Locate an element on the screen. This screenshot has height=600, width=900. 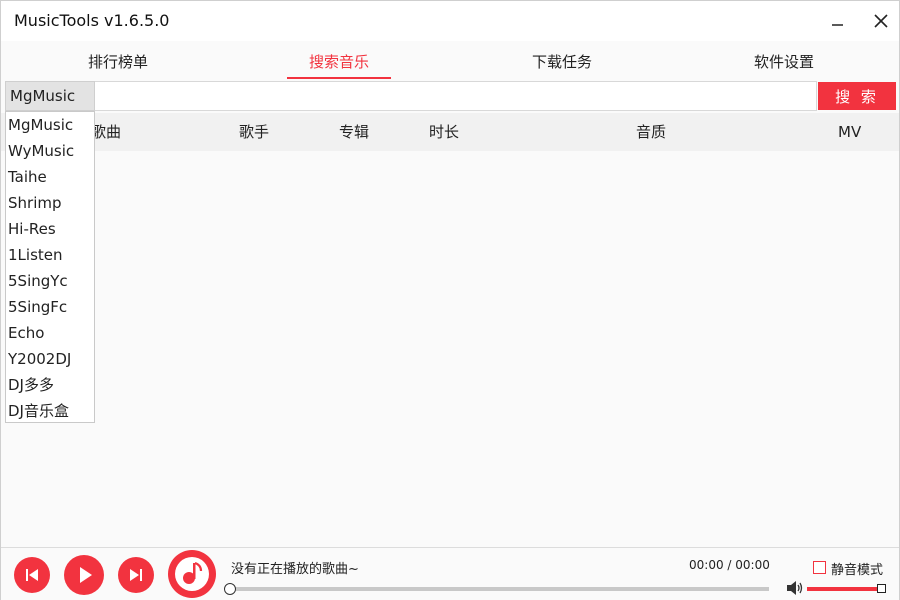
album-disc is located at coordinates (192, 574).